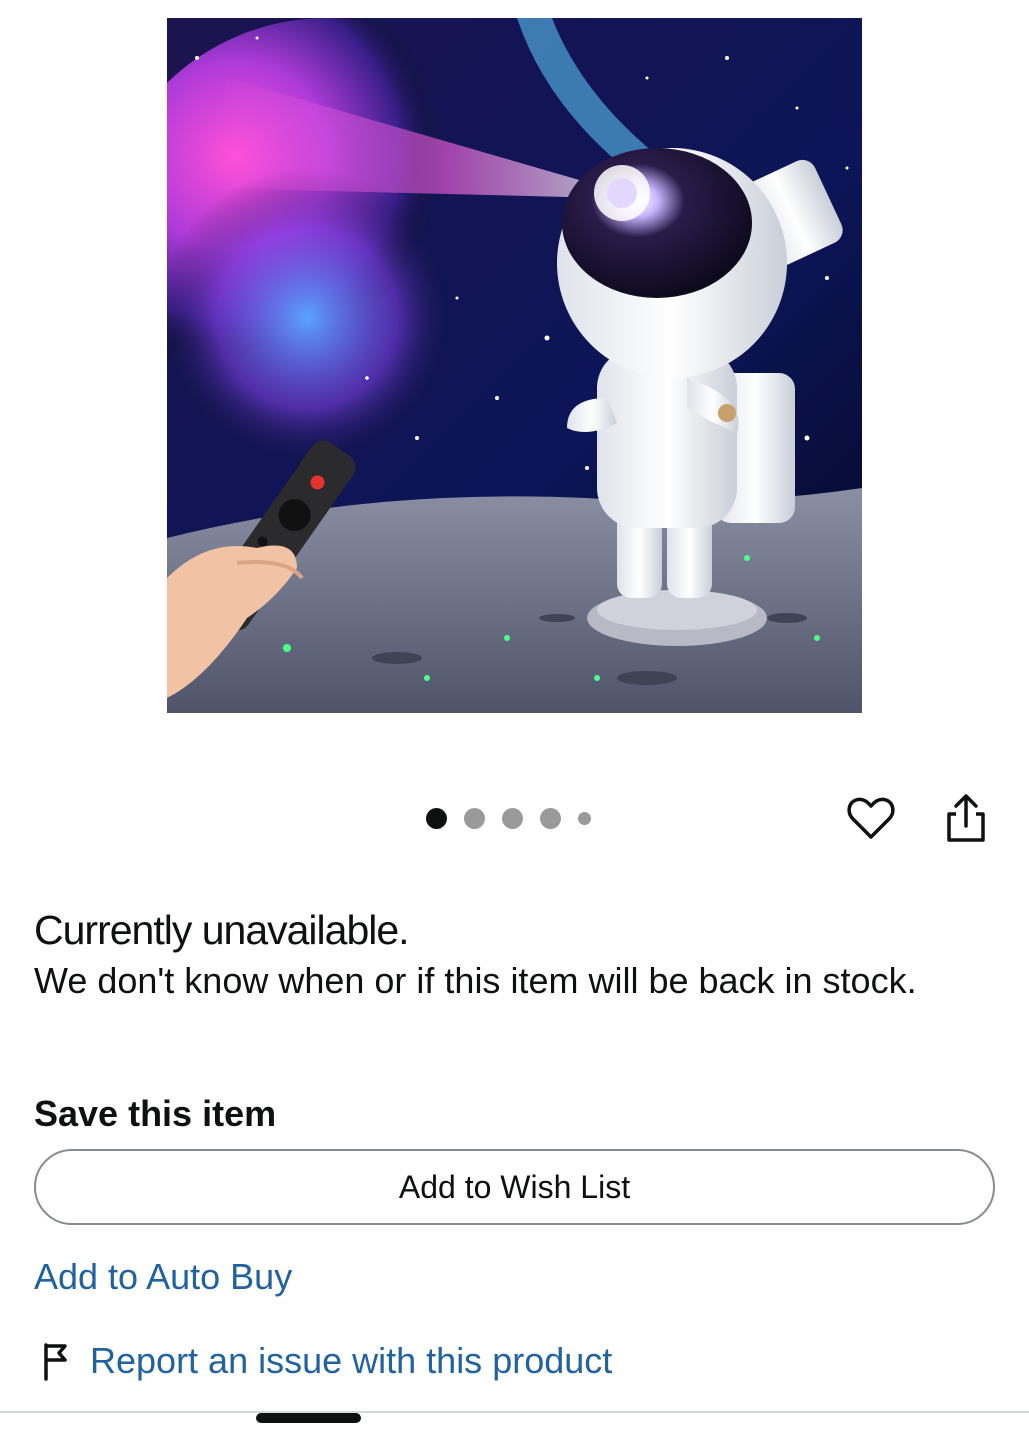 Image resolution: width=1029 pixels, height=1440 pixels. Describe the element at coordinates (222, 930) in the screenshot. I see `availability-title: Currently unavailable.` at that location.